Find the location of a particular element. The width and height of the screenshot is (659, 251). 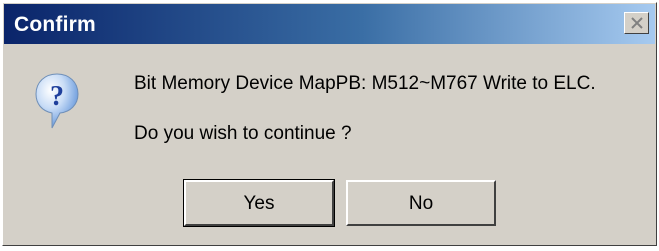

close-icon is located at coordinates (637, 23).